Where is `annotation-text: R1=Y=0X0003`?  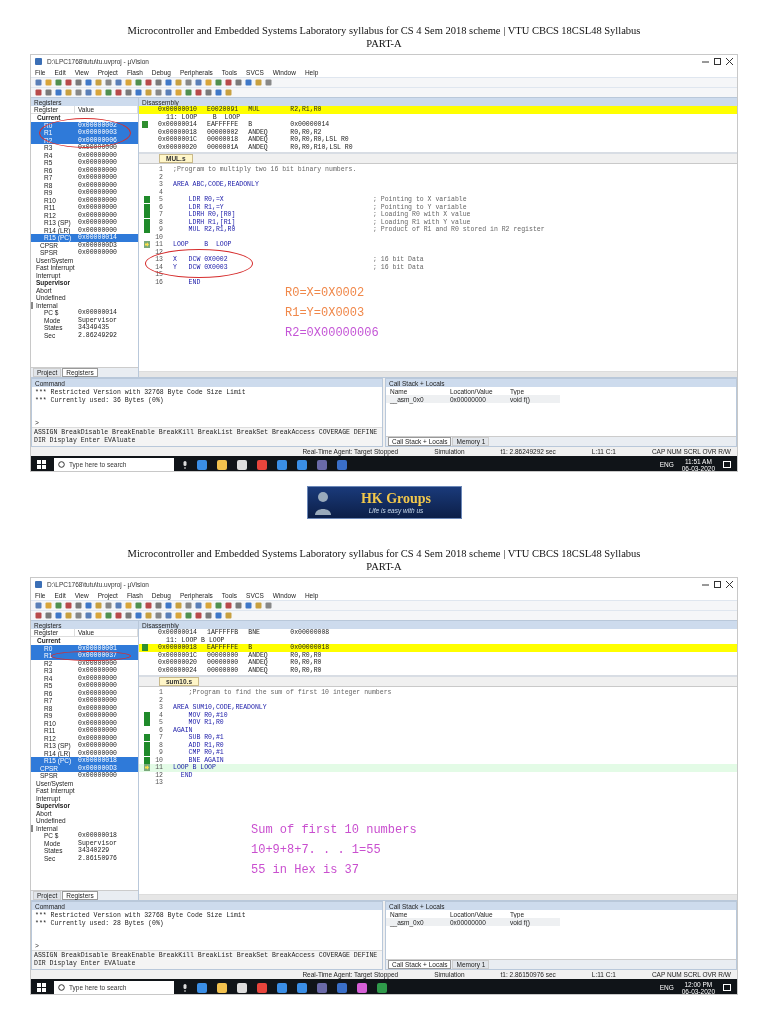
annotation-text: R1=Y=0X0003 is located at coordinates (325, 313).